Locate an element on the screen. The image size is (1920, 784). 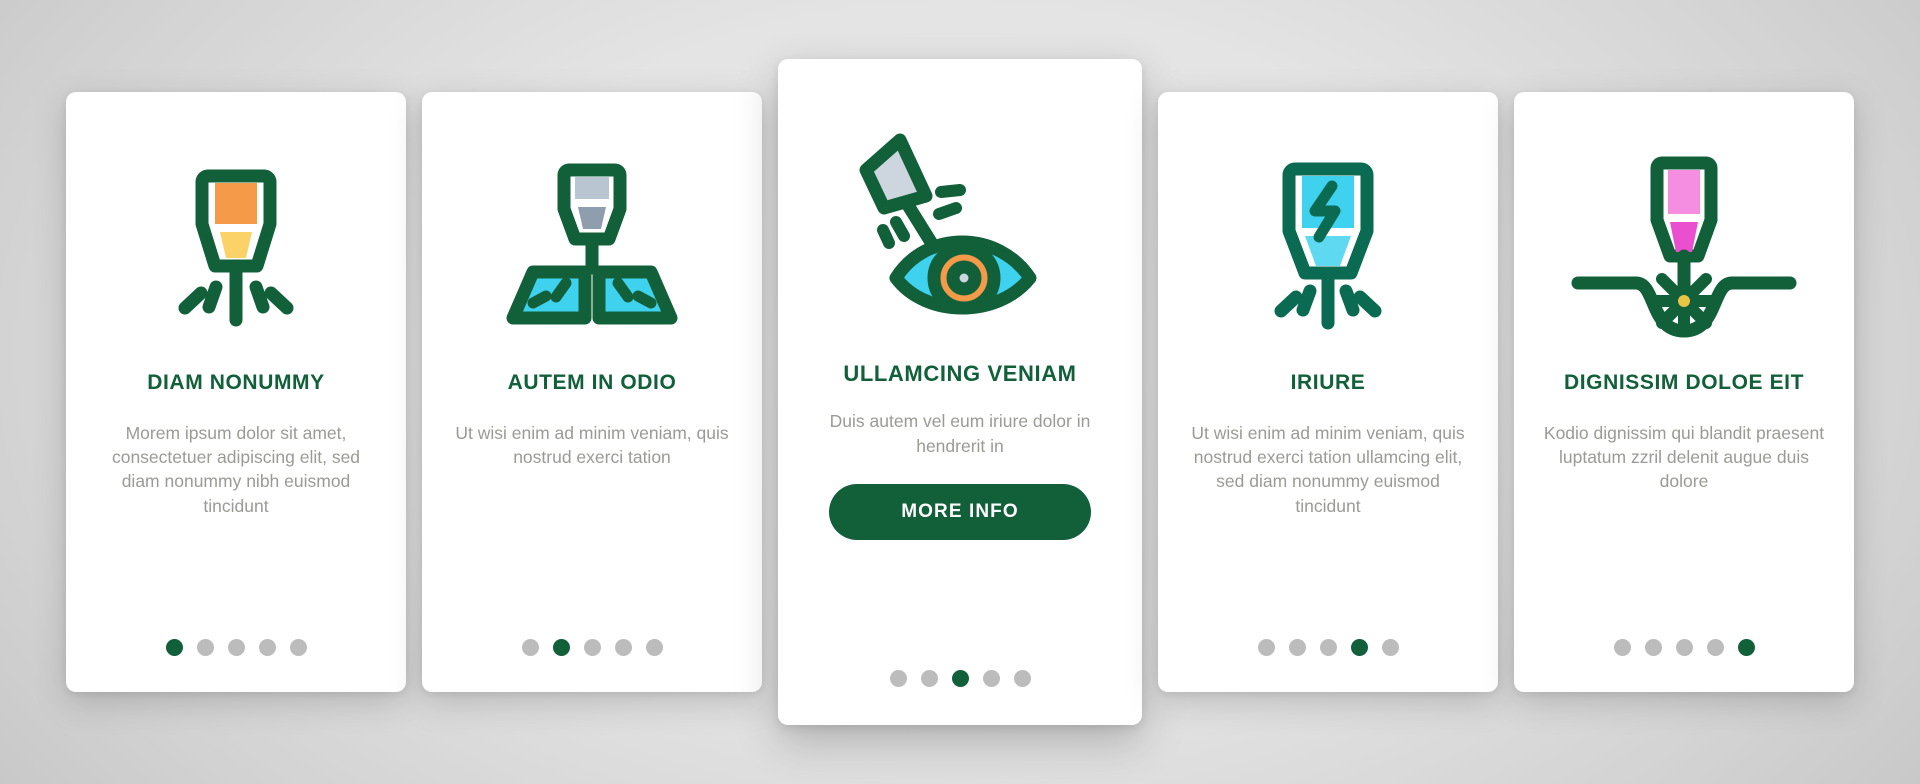
card-title: DIAM NONUMMY is located at coordinates (236, 382).